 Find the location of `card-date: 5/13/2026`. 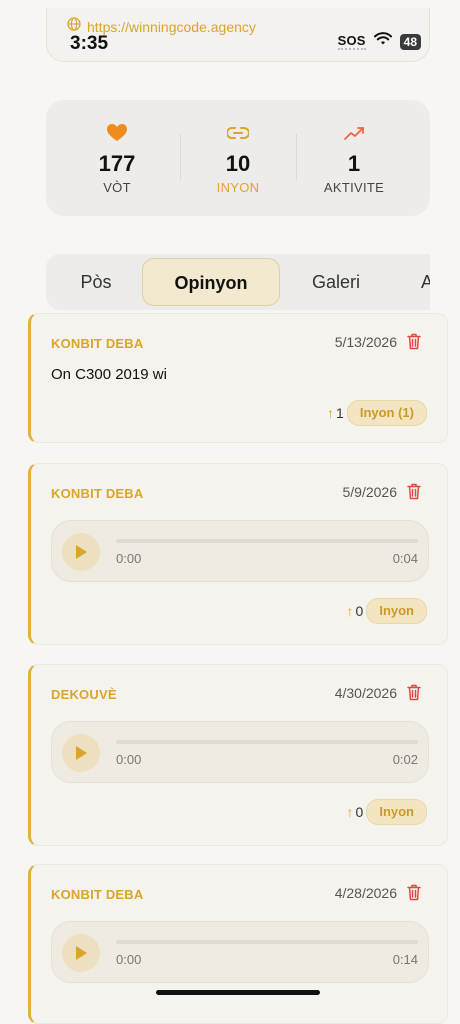

card-date: 5/13/2026 is located at coordinates (365, 342).